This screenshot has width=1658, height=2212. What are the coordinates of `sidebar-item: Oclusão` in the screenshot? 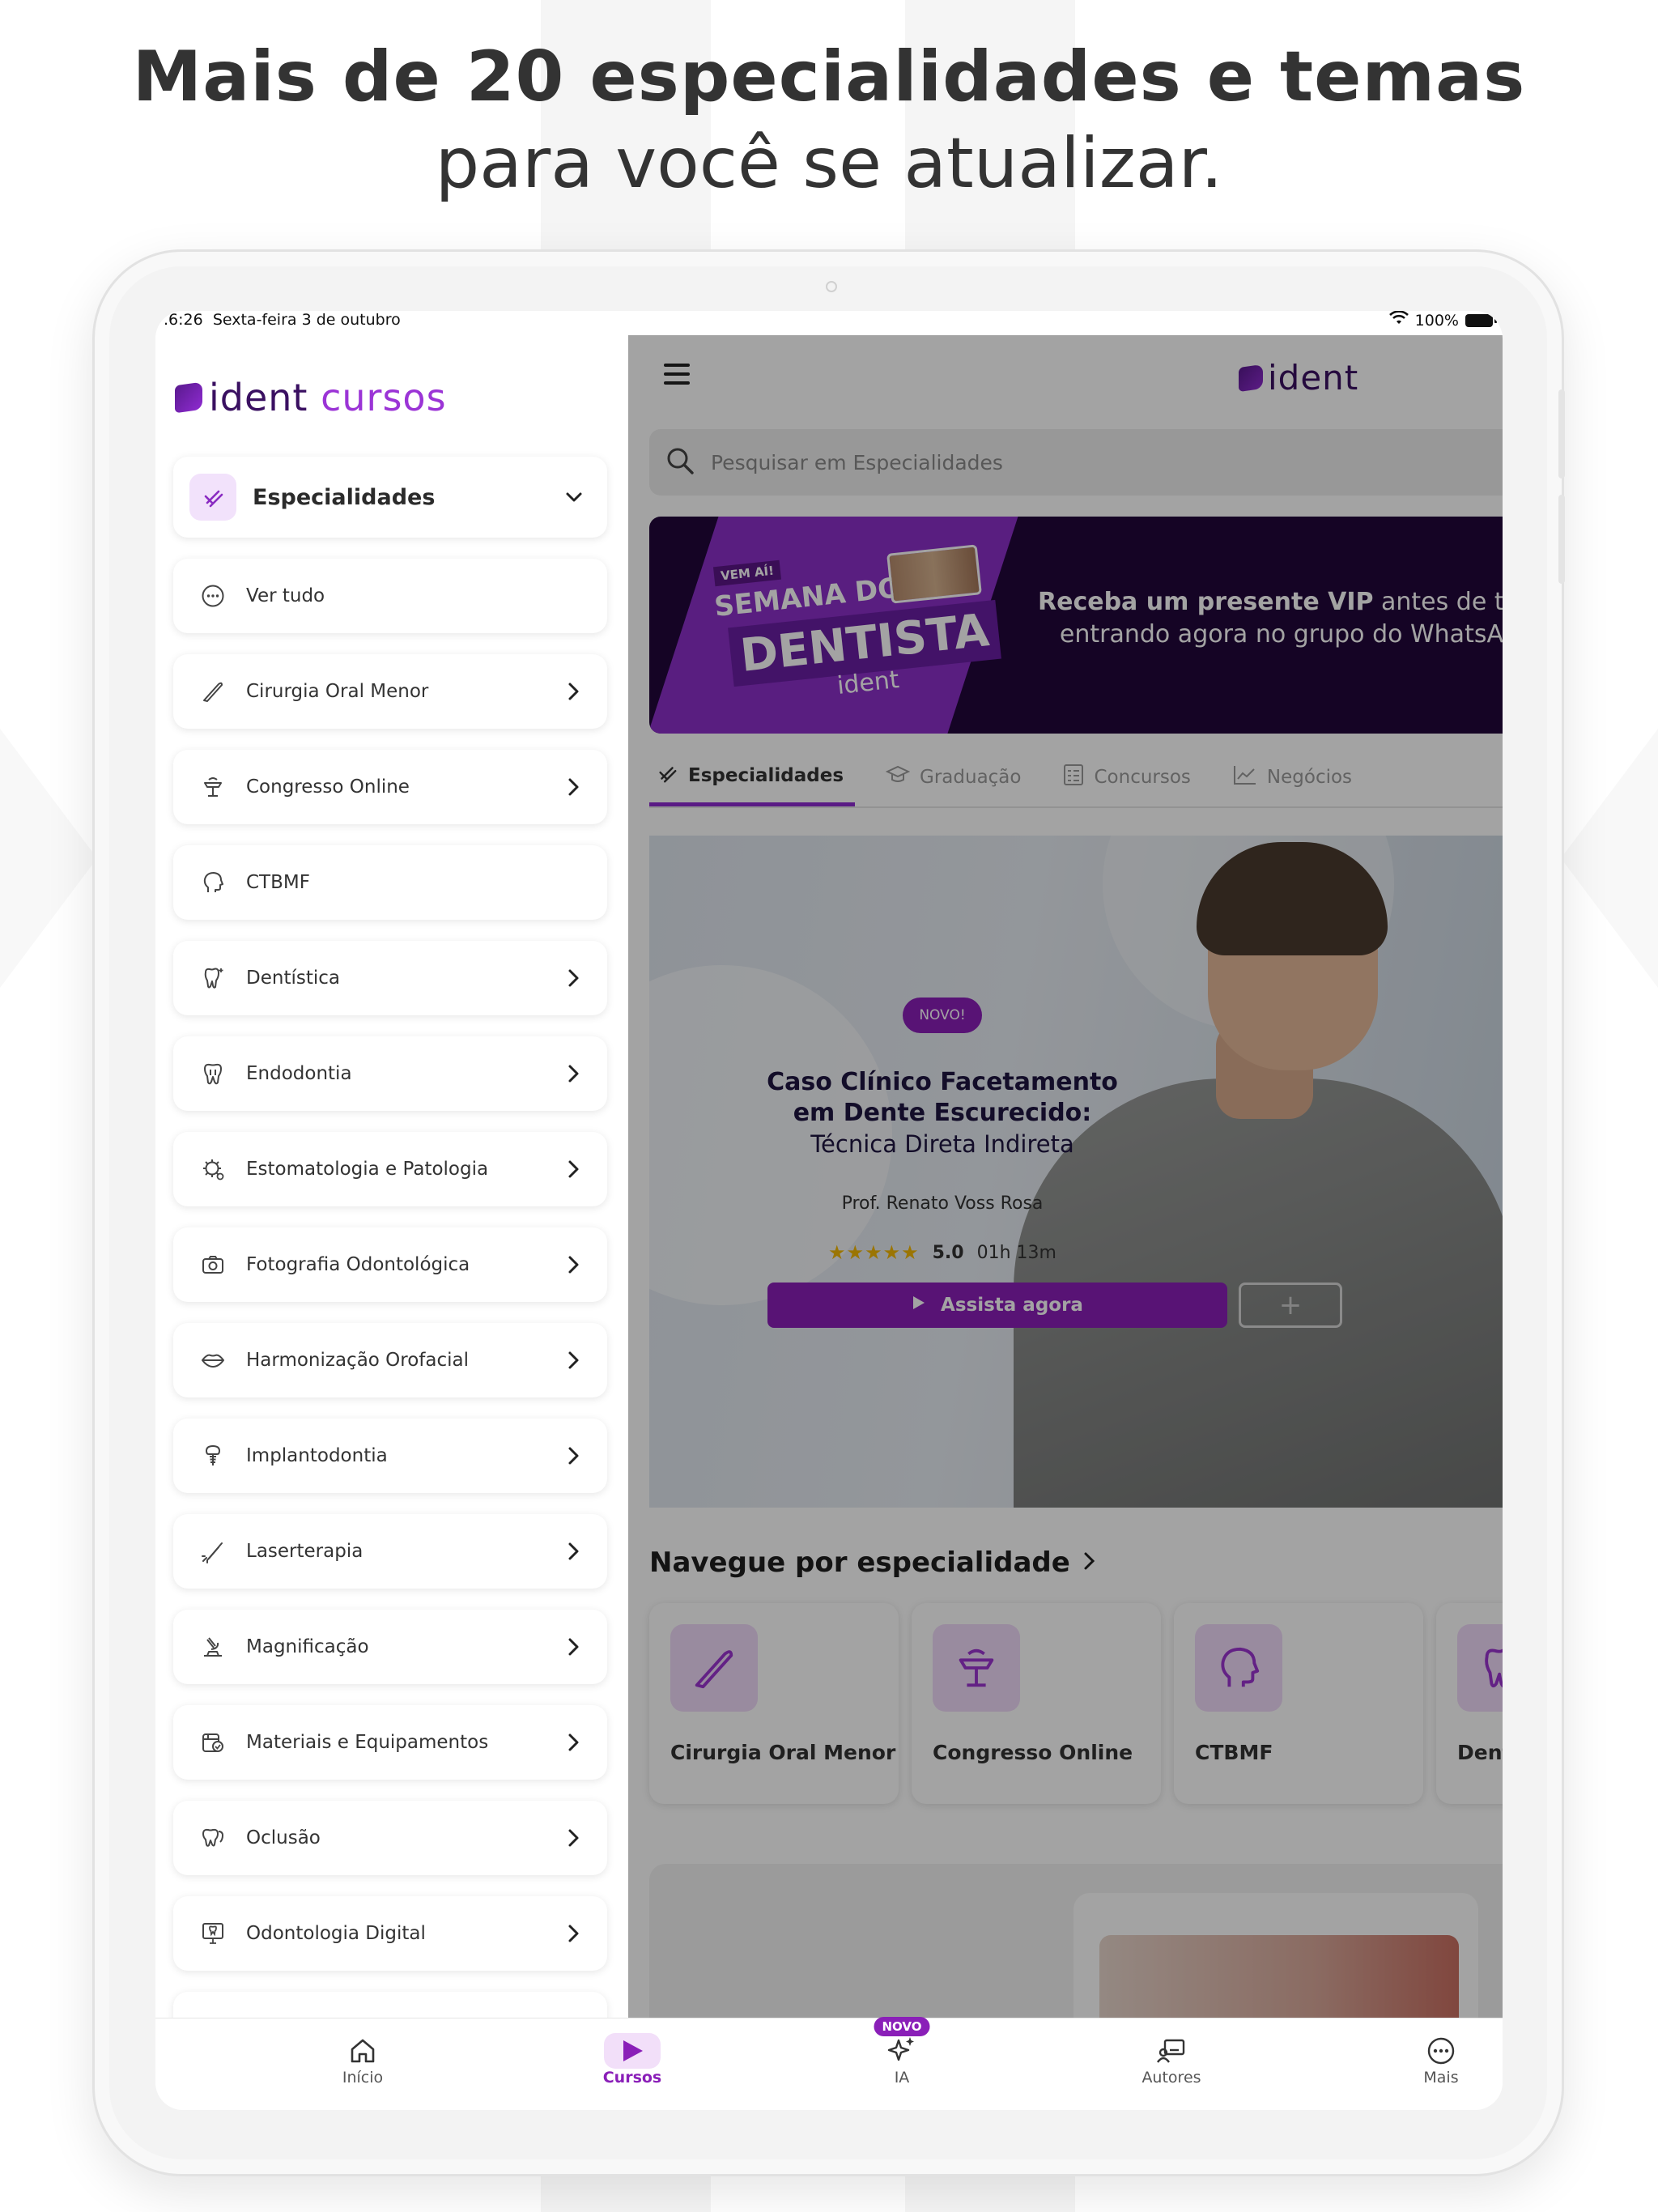 It's located at (390, 1838).